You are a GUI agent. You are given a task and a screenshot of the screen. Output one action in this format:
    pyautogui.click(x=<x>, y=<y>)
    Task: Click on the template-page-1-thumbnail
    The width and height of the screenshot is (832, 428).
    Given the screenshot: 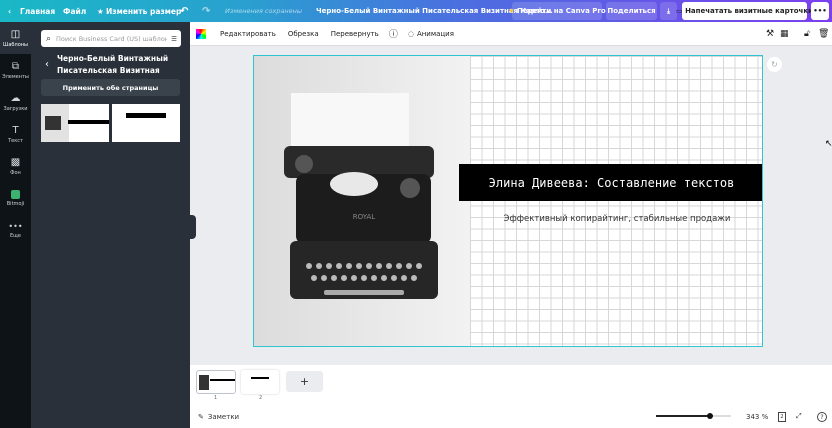 What is the action you would take?
    pyautogui.click(x=75, y=123)
    